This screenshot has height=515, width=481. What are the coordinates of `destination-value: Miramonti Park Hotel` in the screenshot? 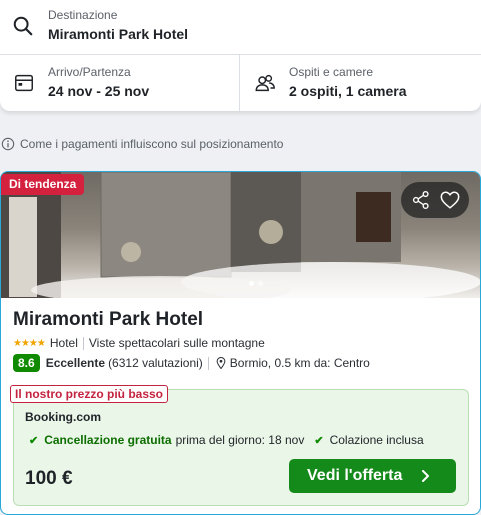 It's located at (118, 34).